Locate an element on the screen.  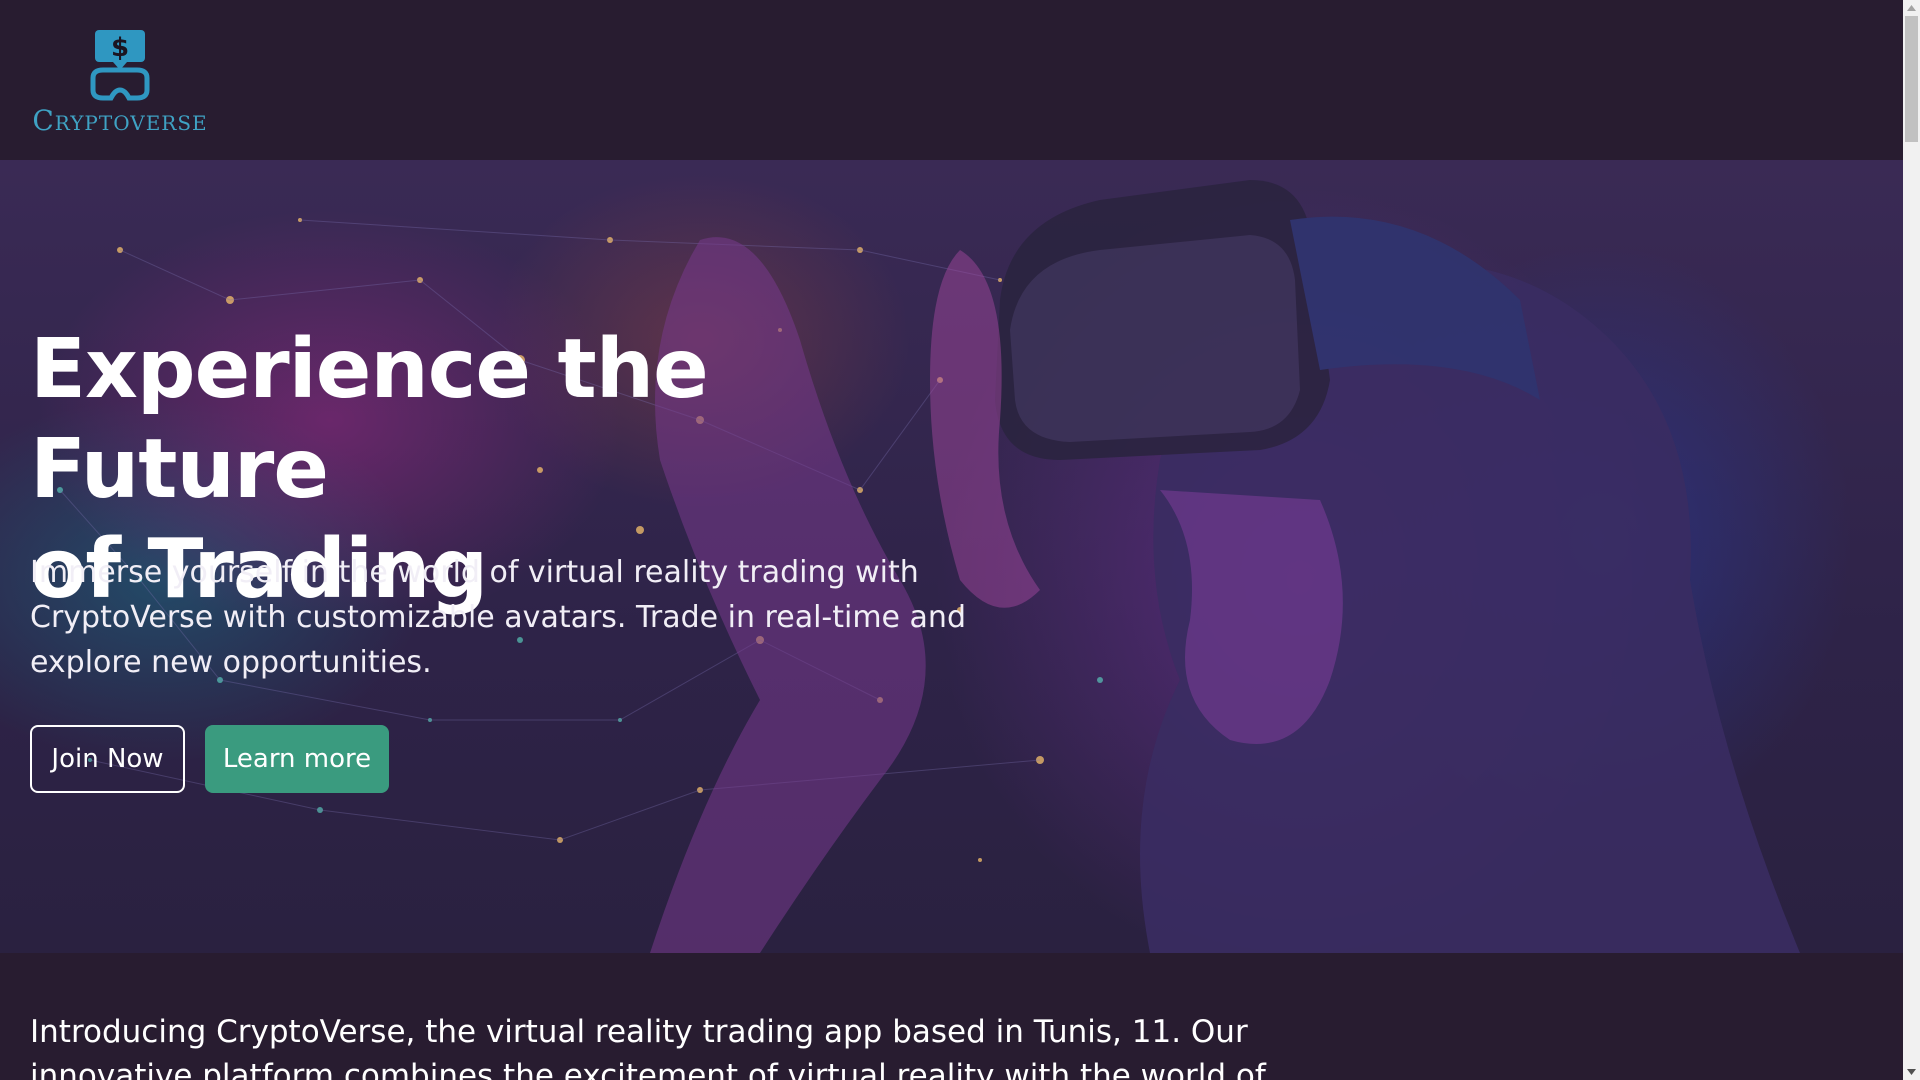
site-header: $ CRYPTOVERSE is located at coordinates (951, 80).